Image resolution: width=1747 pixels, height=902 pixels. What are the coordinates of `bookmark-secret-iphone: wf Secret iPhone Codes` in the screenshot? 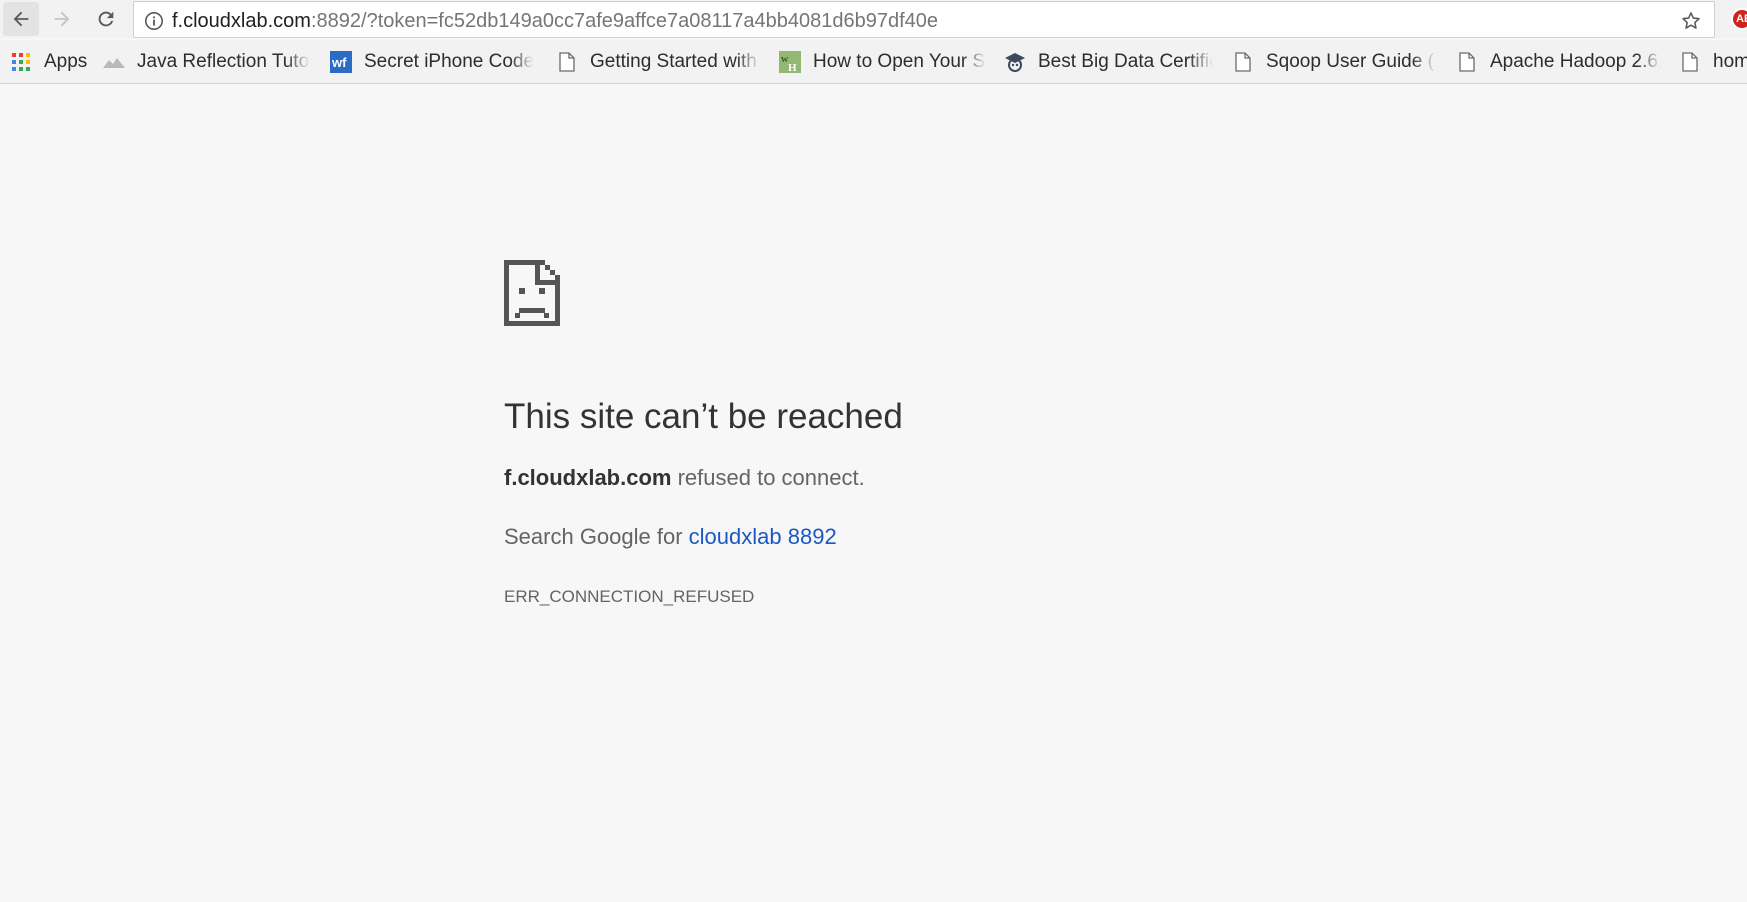 It's located at (432, 62).